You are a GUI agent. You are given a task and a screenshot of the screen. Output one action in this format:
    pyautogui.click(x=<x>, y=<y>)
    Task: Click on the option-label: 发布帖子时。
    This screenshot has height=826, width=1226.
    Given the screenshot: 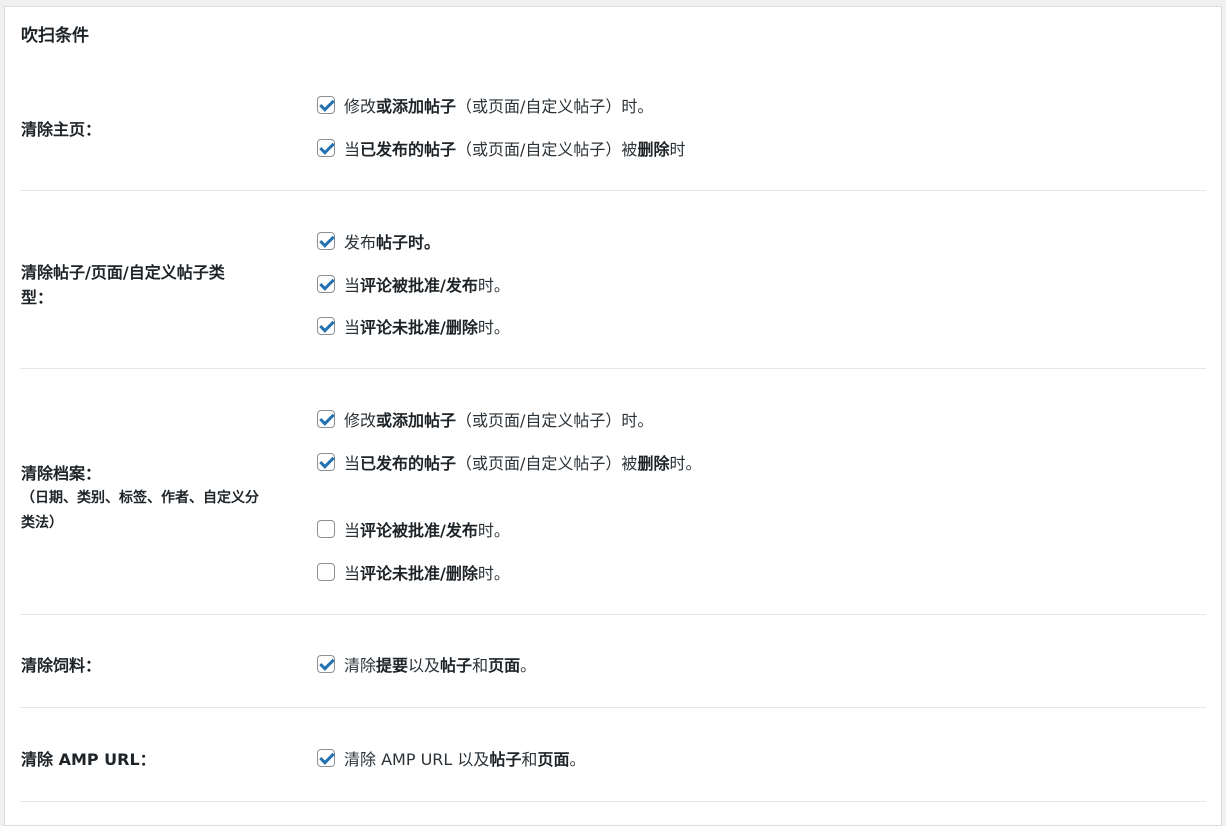 What is the action you would take?
    pyautogui.click(x=392, y=242)
    